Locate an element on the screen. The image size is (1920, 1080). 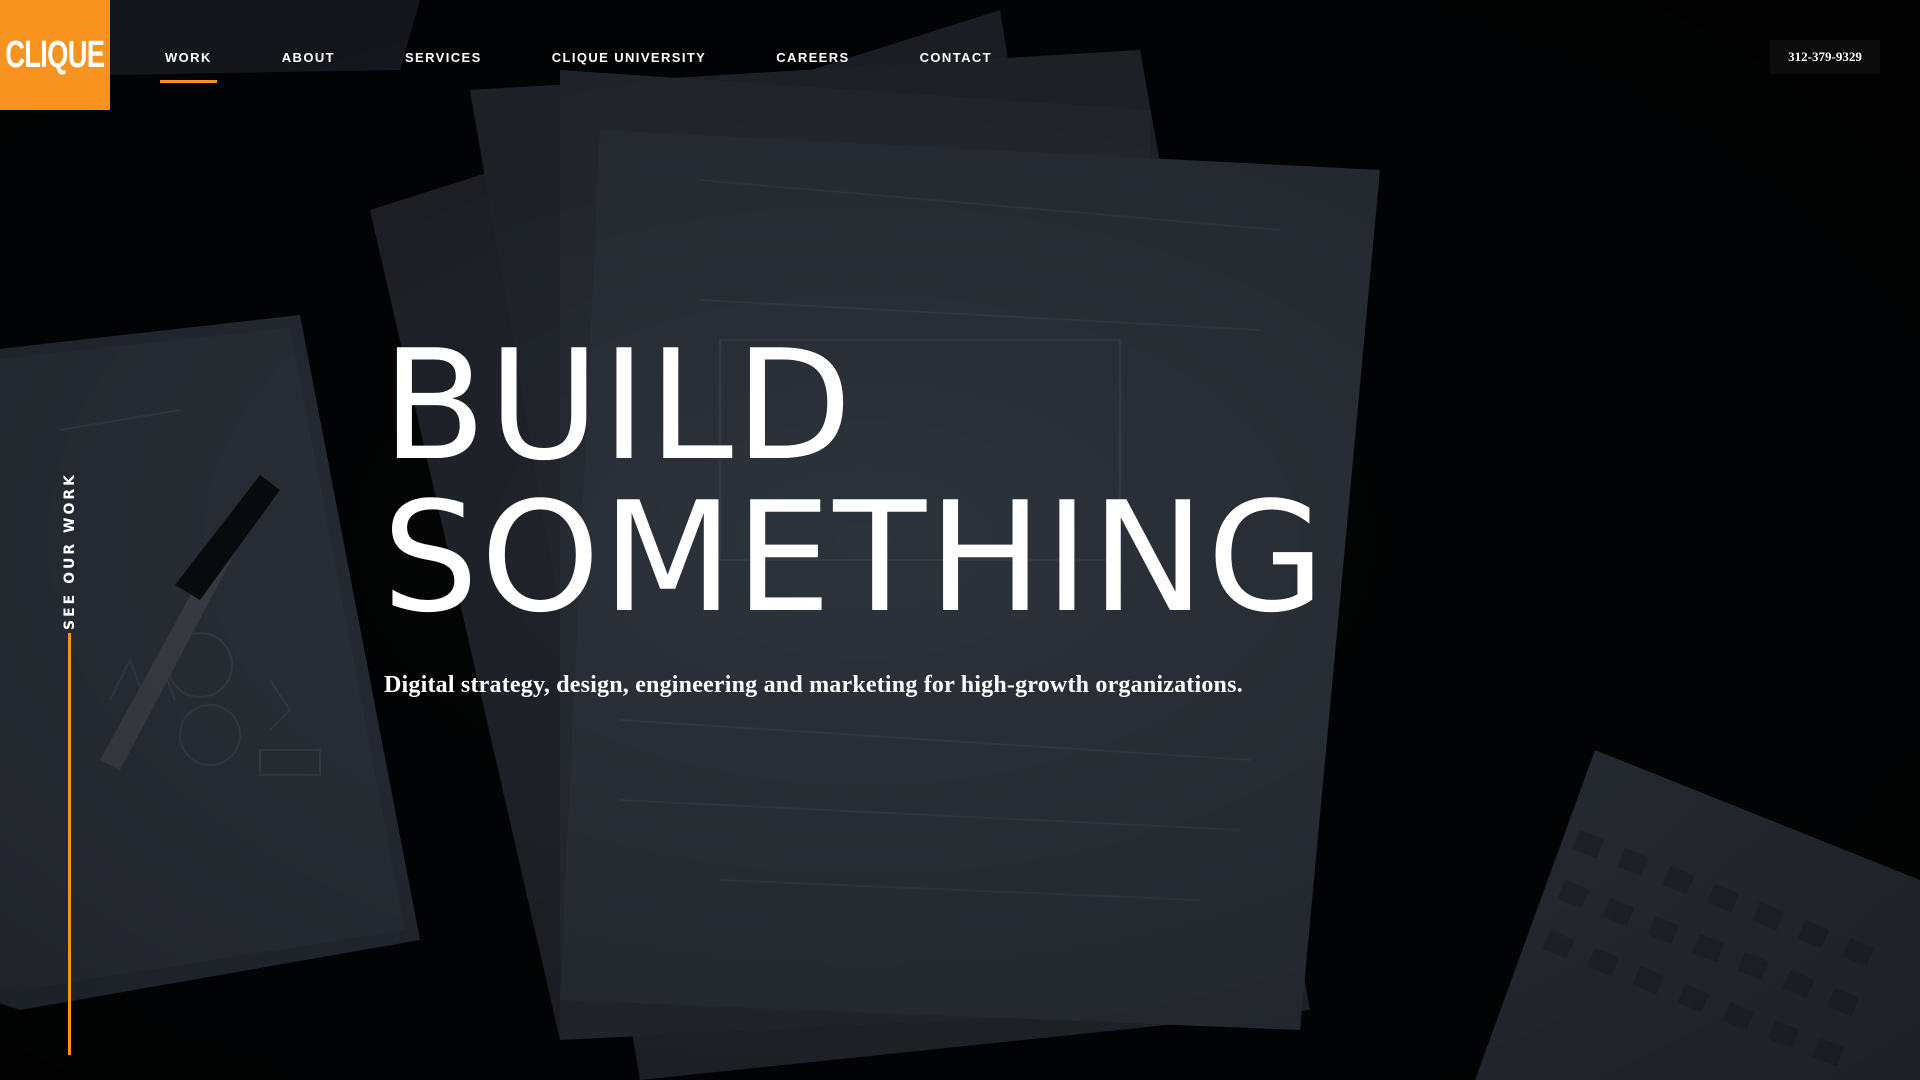
nav-item-work: WORK is located at coordinates (188, 64).